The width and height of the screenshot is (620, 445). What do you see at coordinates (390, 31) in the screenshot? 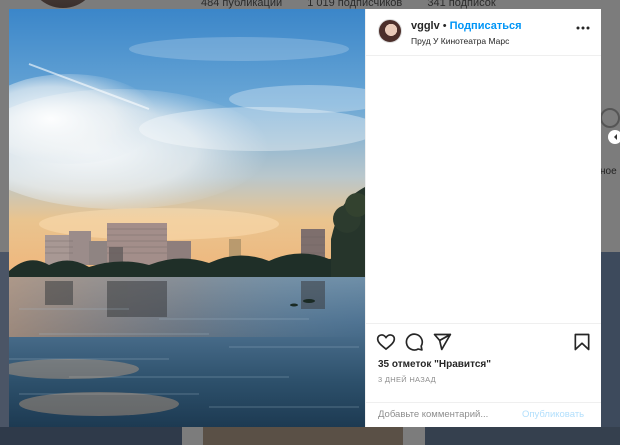
I see `avatar` at bounding box center [390, 31].